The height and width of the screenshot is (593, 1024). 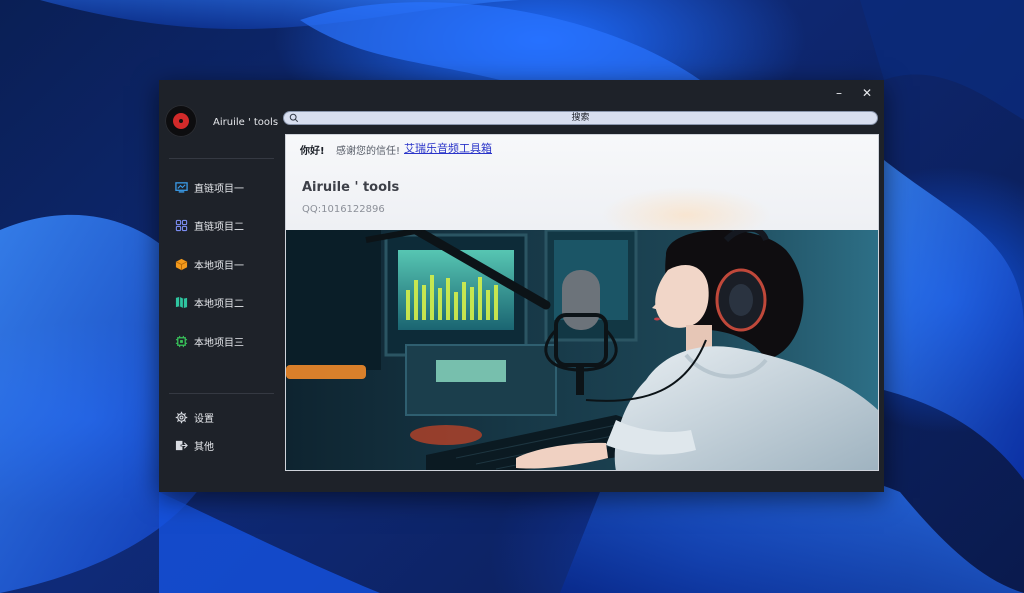 I want to click on sidebar-divider-top, so click(x=221, y=158).